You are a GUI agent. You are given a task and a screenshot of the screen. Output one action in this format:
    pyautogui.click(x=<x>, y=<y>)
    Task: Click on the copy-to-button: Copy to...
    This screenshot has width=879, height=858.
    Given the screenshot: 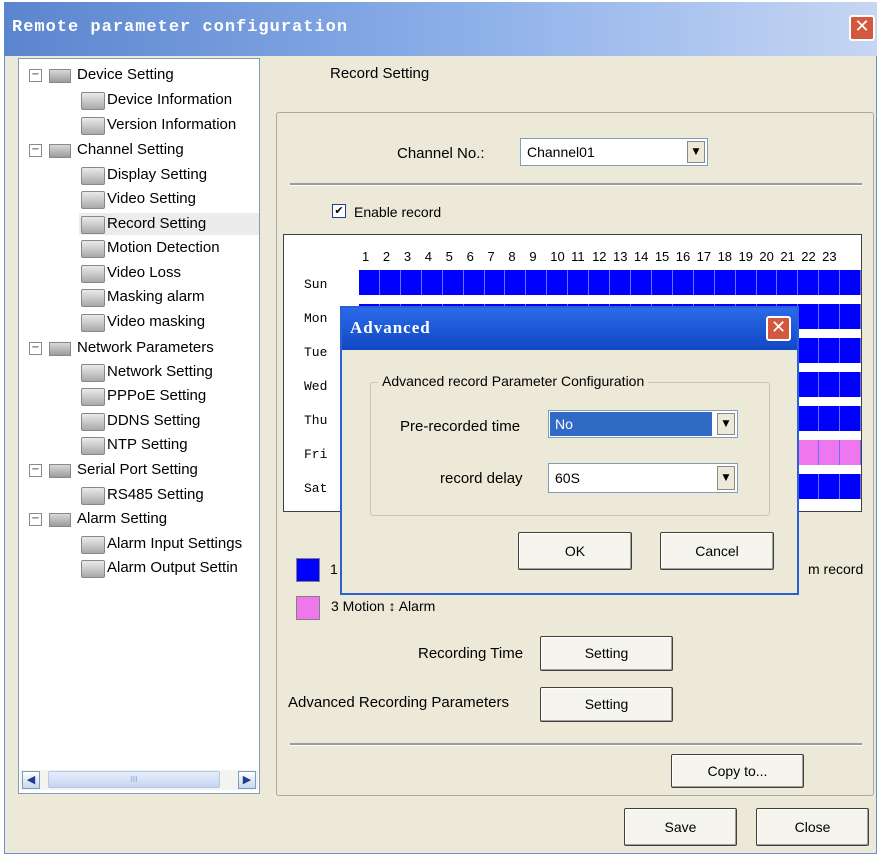 What is the action you would take?
    pyautogui.click(x=737, y=771)
    